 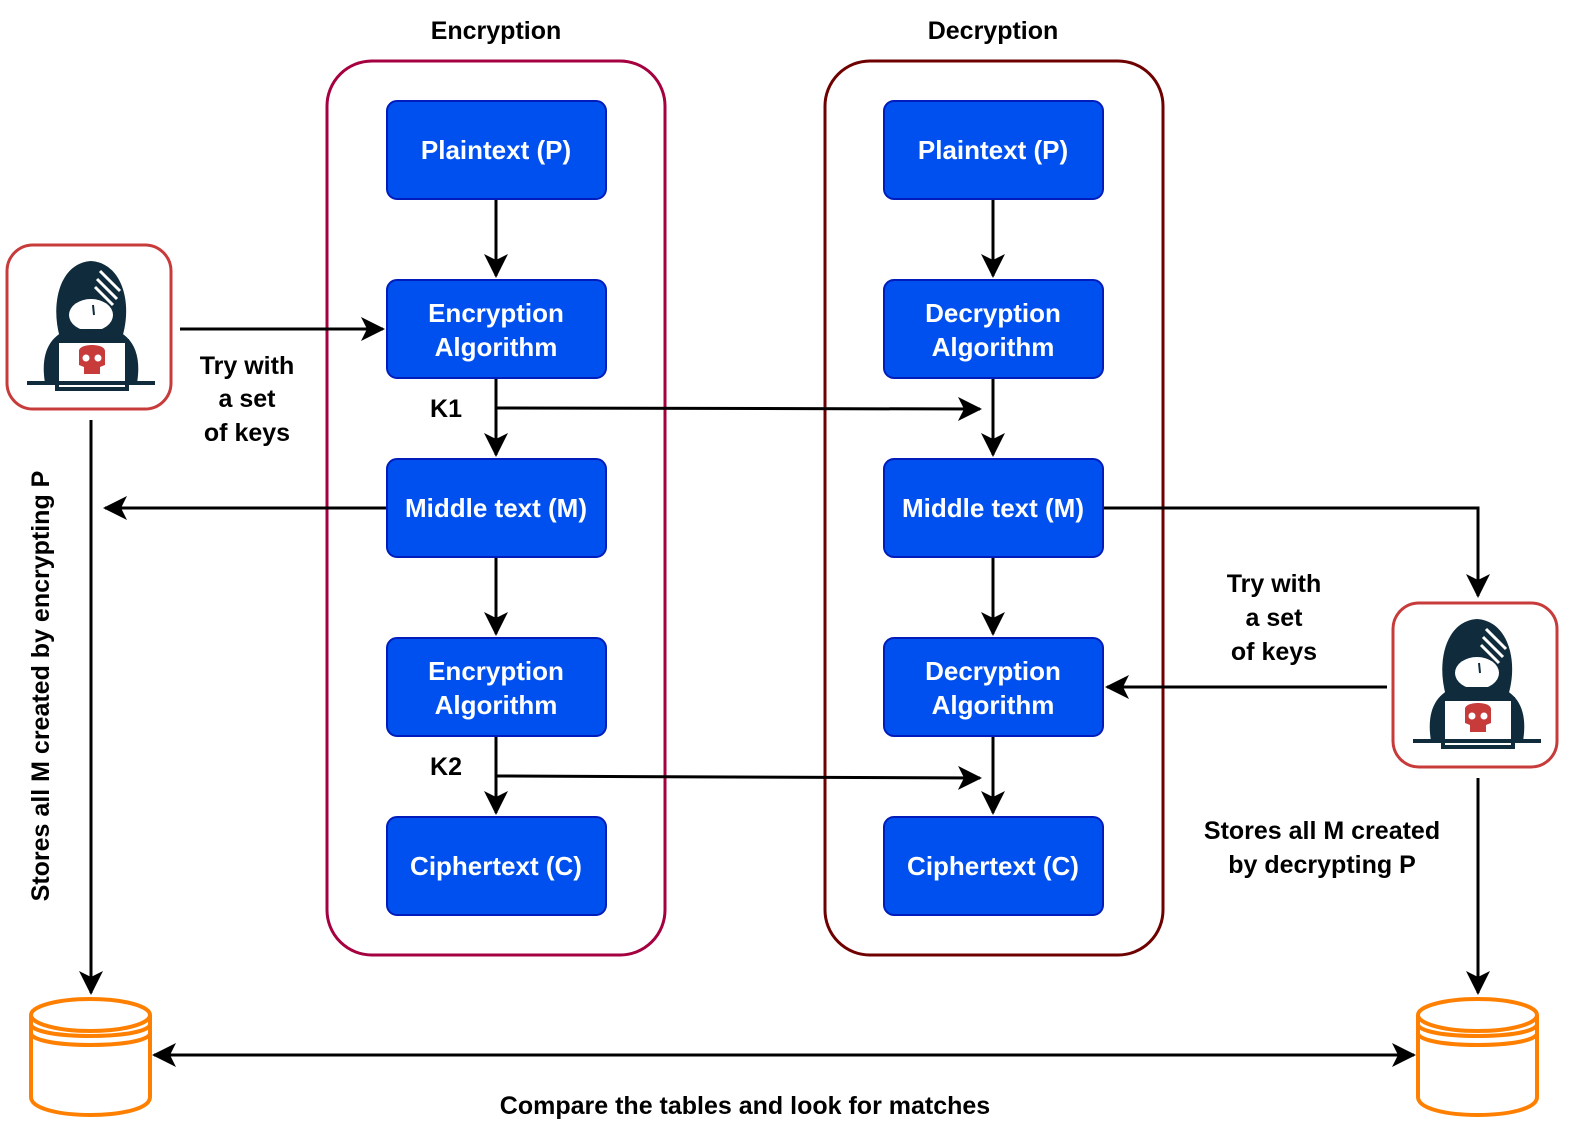 I want to click on left-database-icon, so click(x=90, y=1057).